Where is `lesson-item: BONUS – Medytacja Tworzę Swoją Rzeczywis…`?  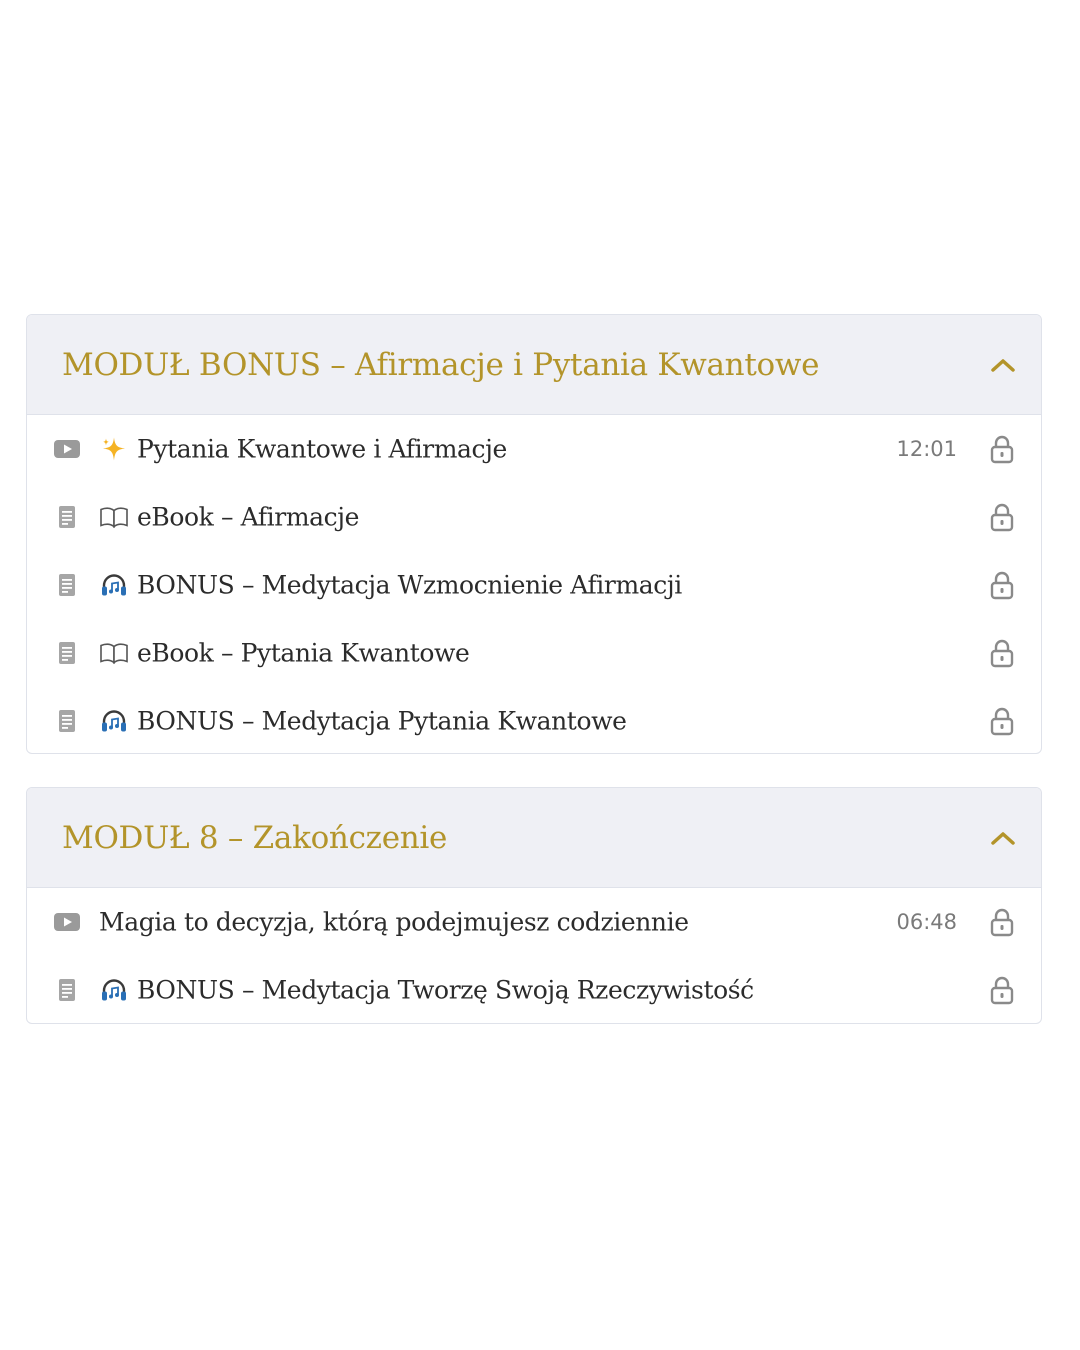
lesson-item: BONUS – Medytacja Tworzę Swoją Rzeczywis… is located at coordinates (534, 989).